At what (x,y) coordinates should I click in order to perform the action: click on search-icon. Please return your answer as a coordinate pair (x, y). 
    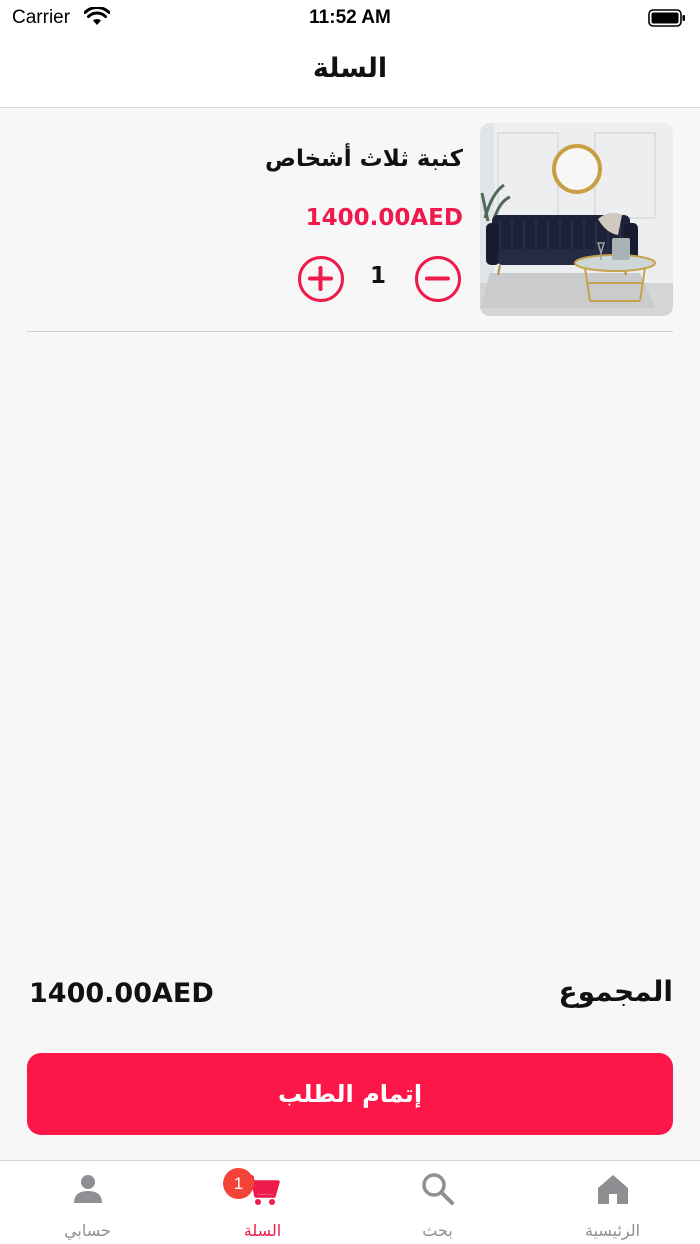
    Looking at the image, I should click on (438, 1189).